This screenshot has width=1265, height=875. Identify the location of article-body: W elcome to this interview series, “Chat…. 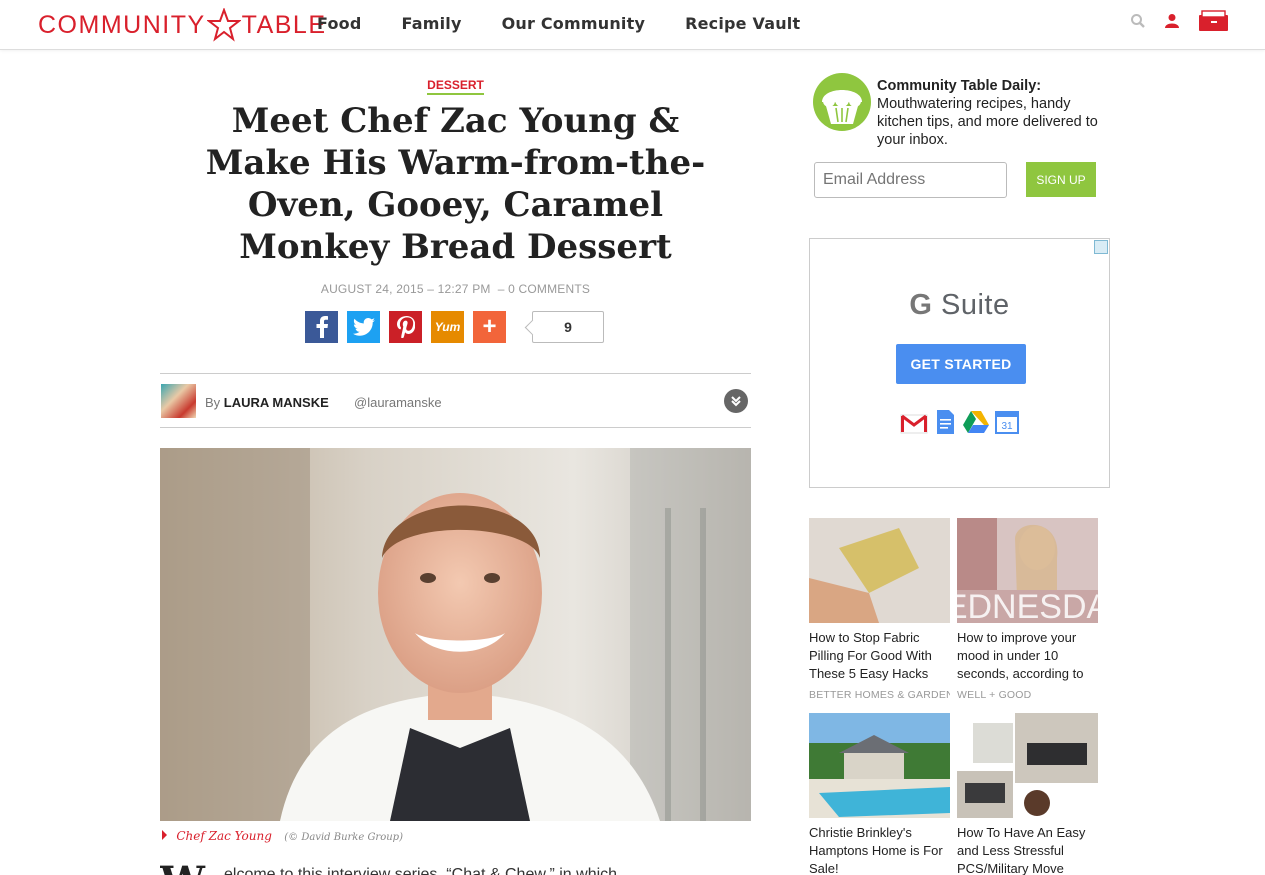
(455, 866).